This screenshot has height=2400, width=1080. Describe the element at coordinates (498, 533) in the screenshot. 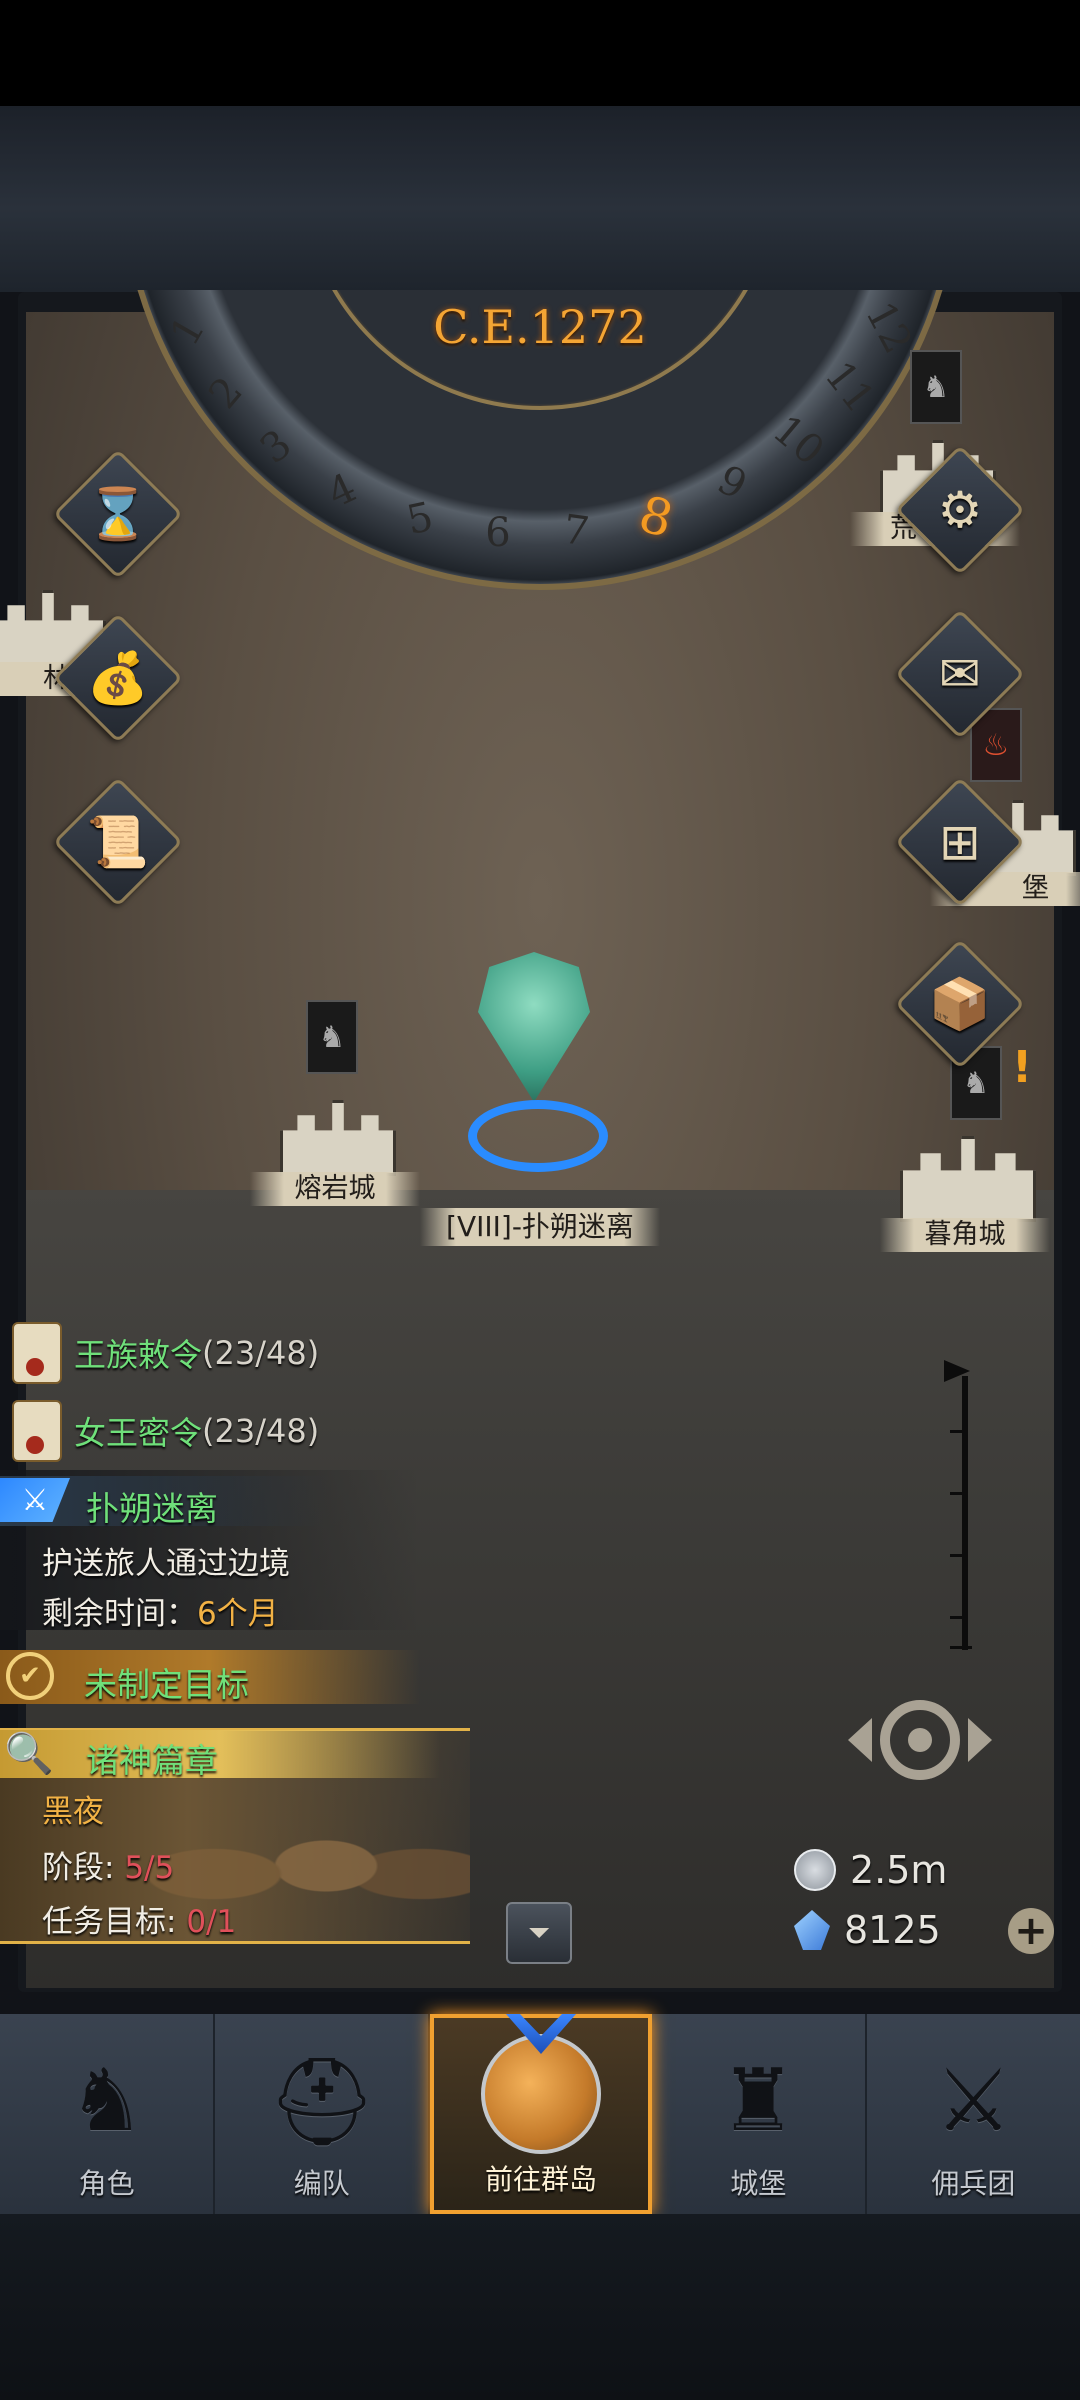

I see `month-6: 6` at that location.